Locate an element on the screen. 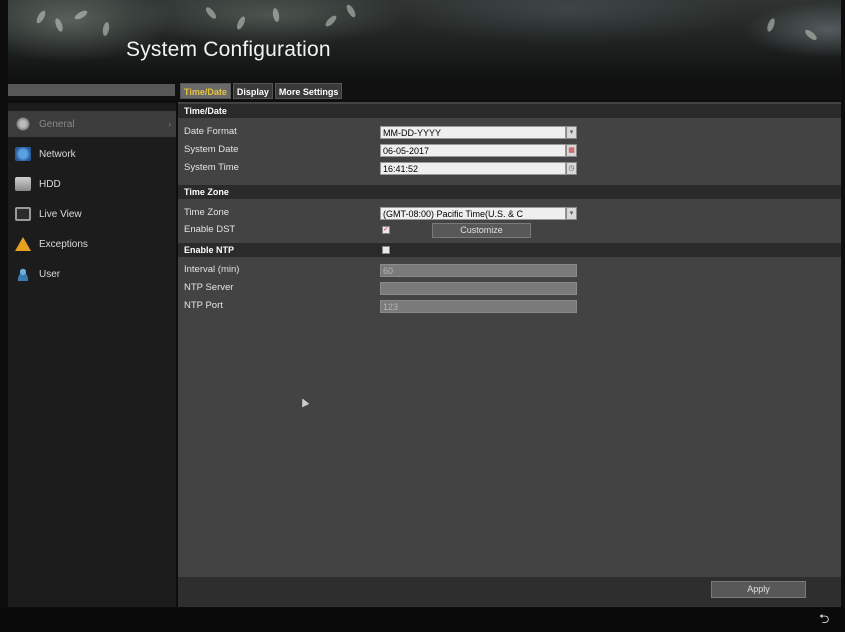 The height and width of the screenshot is (632, 845). sidebar-item-label: HDD is located at coordinates (50, 184).